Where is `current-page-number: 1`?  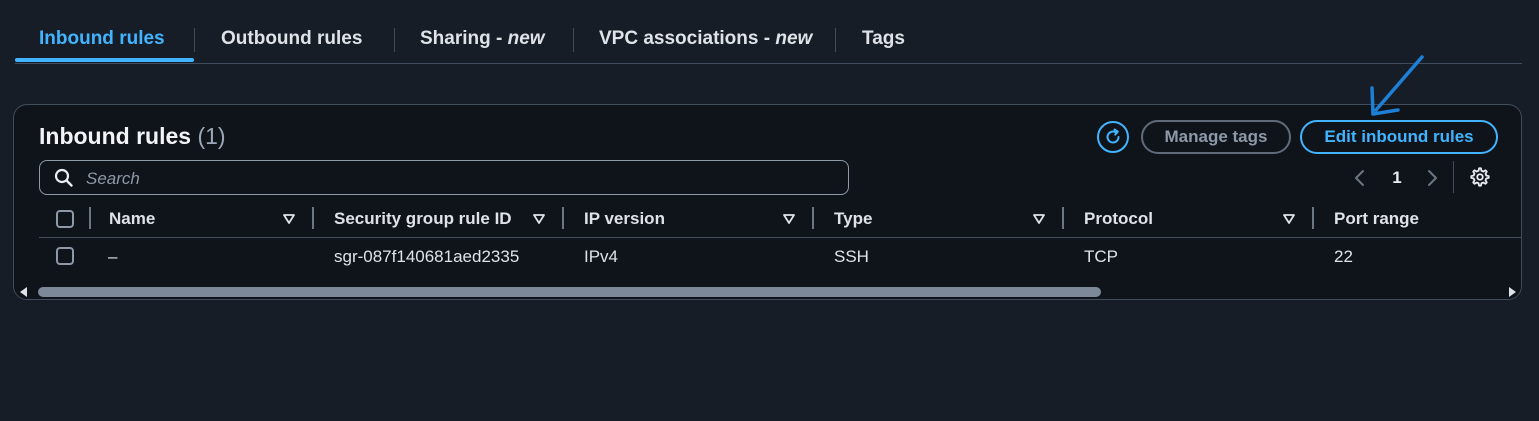 current-page-number: 1 is located at coordinates (1397, 178).